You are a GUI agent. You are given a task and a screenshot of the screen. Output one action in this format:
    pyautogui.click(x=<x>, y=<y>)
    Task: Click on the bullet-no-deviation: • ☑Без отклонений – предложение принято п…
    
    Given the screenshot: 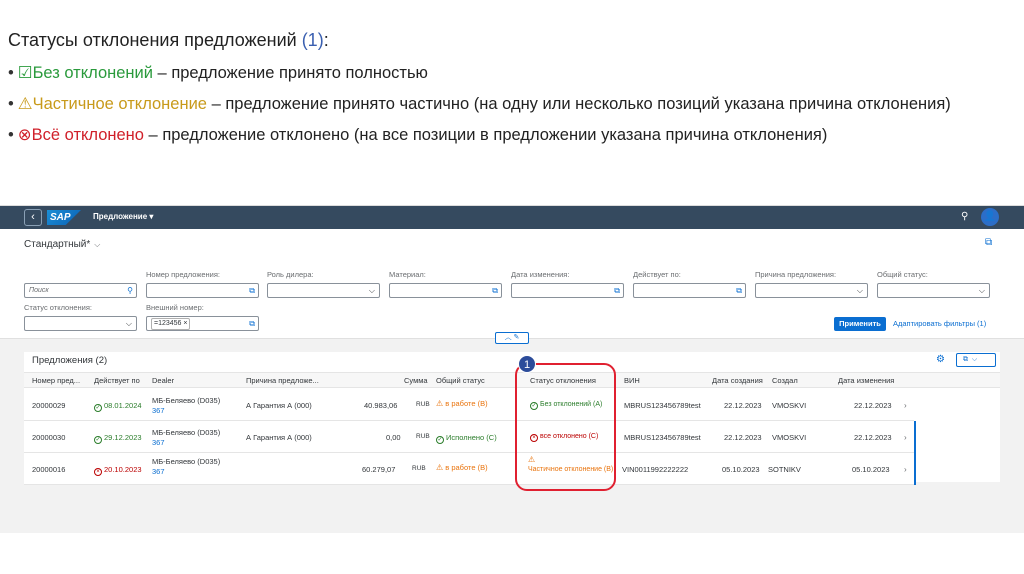 What is the action you would take?
    pyautogui.click(x=218, y=73)
    